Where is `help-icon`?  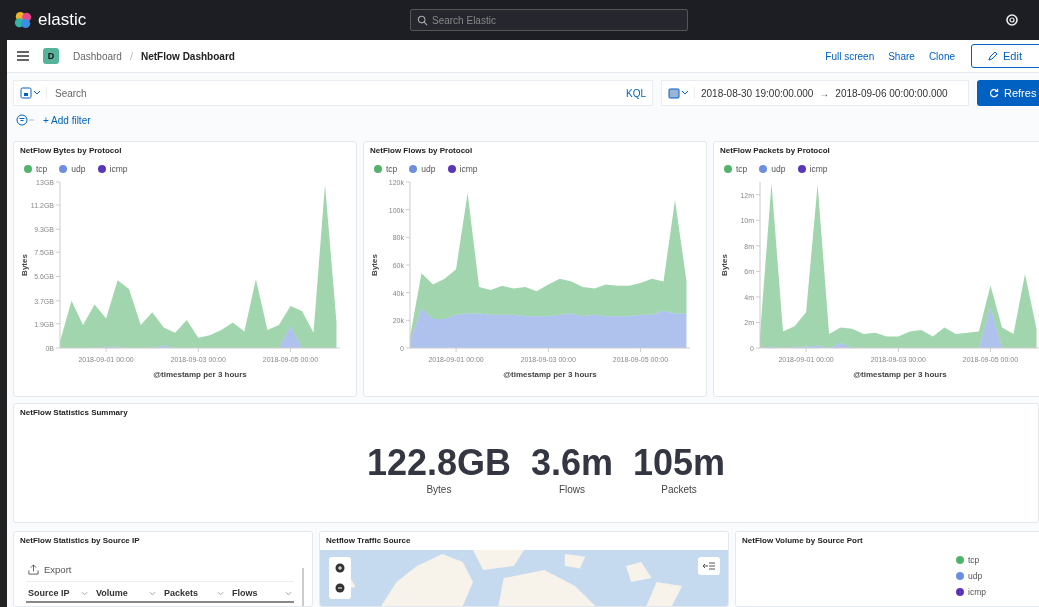 help-icon is located at coordinates (1012, 20).